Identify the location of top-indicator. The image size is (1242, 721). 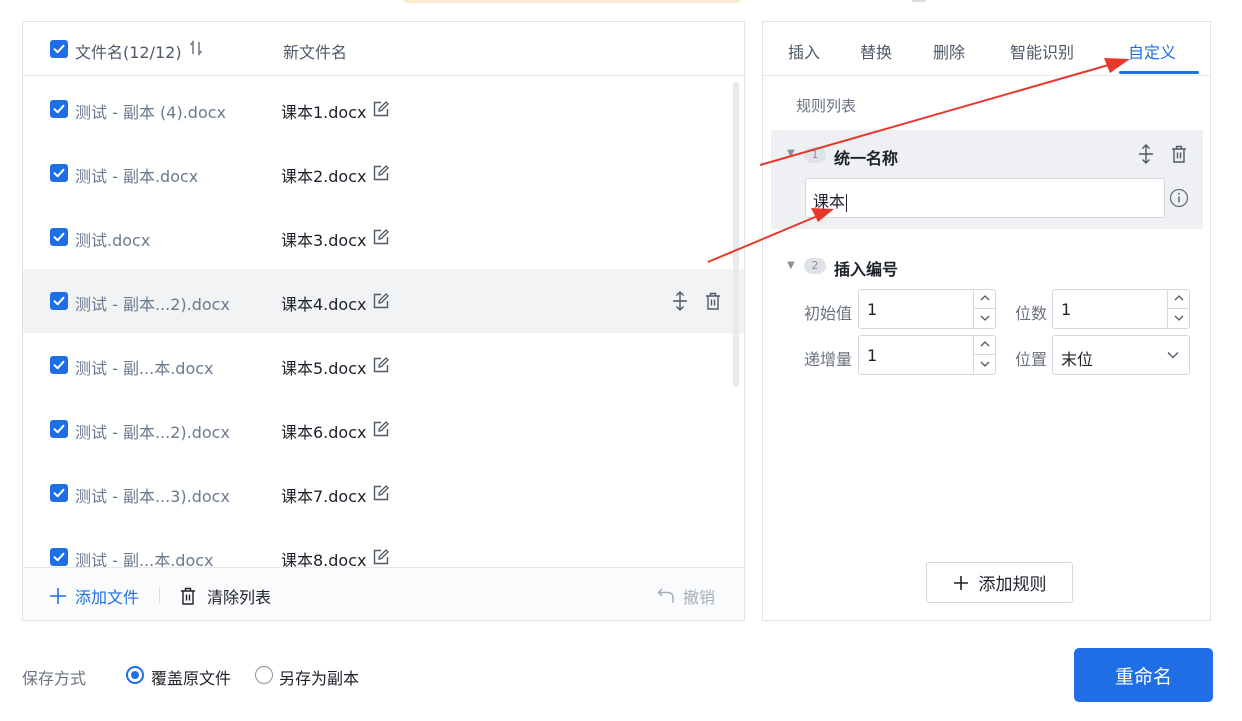
(919, 1).